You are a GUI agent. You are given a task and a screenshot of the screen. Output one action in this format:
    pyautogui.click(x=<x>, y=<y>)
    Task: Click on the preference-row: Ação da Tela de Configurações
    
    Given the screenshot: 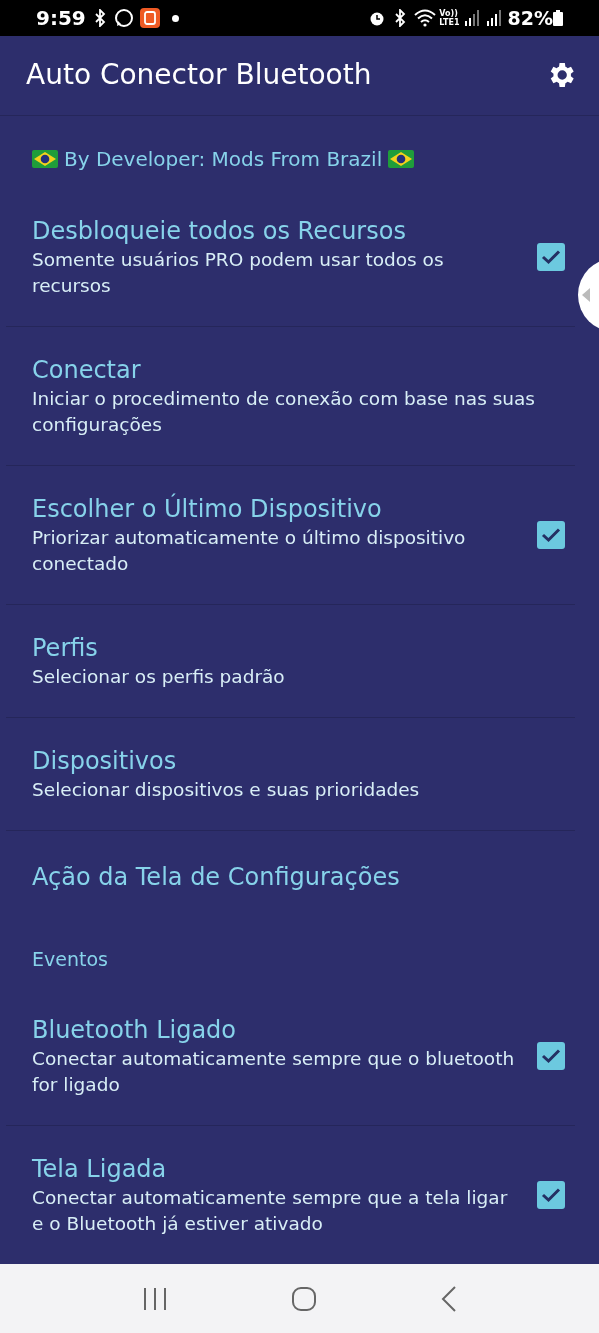 What is the action you would take?
    pyautogui.click(x=290, y=876)
    